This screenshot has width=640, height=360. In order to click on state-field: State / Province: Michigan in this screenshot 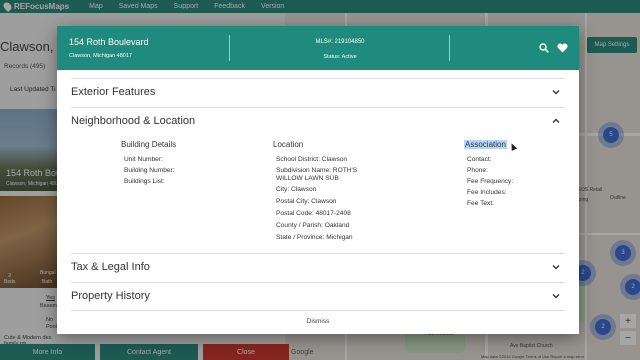, I will do `click(314, 237)`.